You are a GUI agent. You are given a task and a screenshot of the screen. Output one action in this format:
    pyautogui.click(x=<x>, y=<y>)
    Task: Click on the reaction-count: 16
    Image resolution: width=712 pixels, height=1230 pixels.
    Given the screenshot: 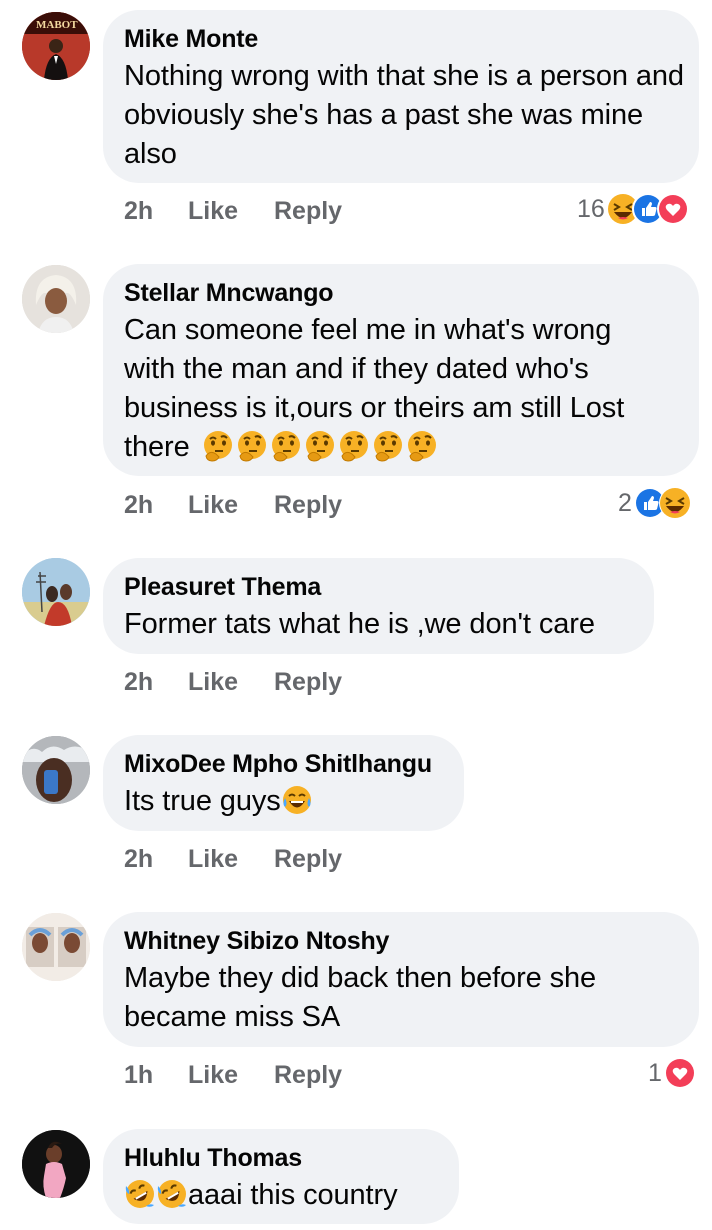 What is the action you would take?
    pyautogui.click(x=591, y=209)
    